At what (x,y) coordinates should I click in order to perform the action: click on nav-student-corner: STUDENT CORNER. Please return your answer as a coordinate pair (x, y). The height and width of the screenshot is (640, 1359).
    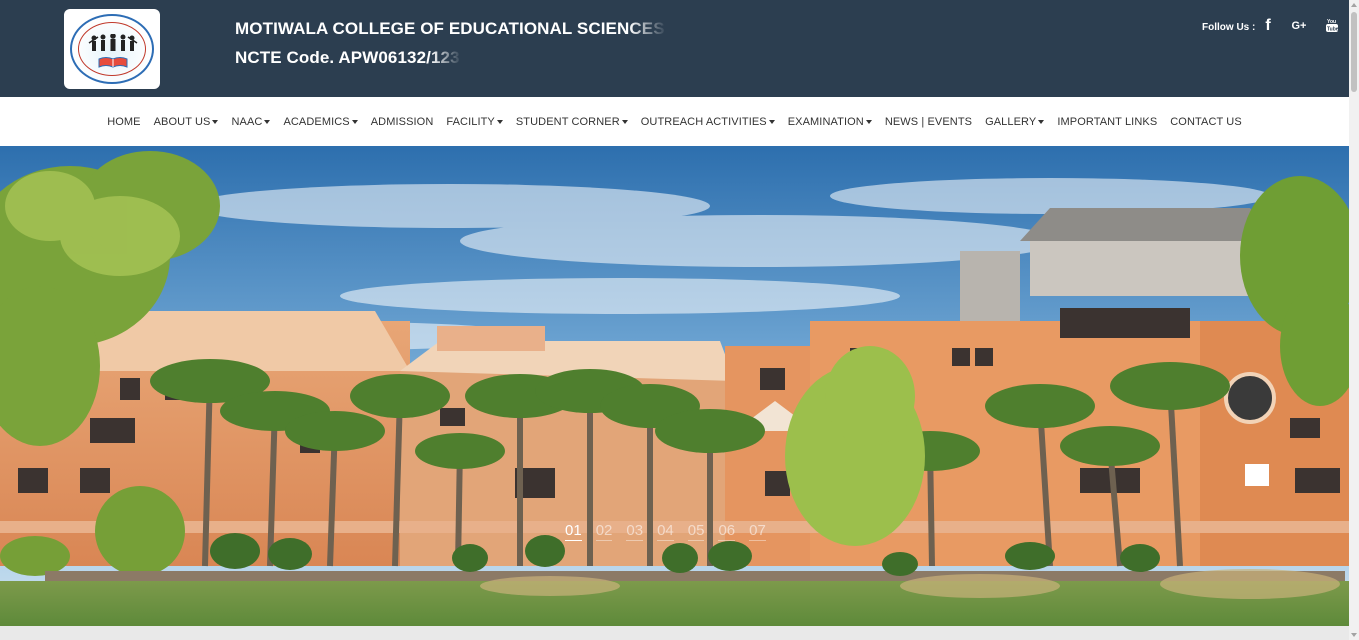
    Looking at the image, I should click on (572, 122).